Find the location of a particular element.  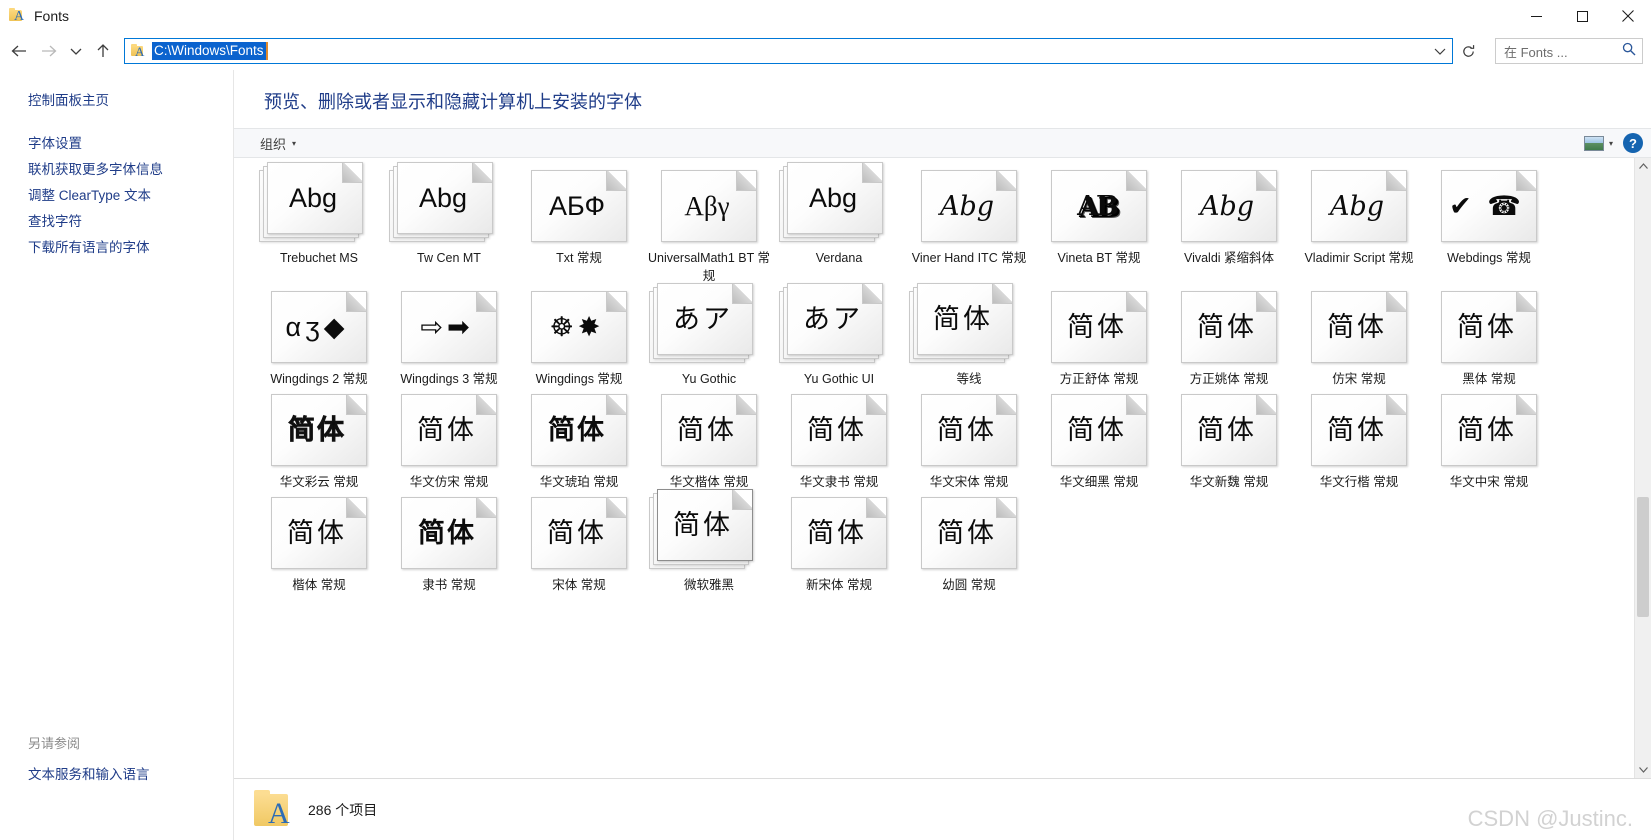

help-button: ? is located at coordinates (1633, 143).